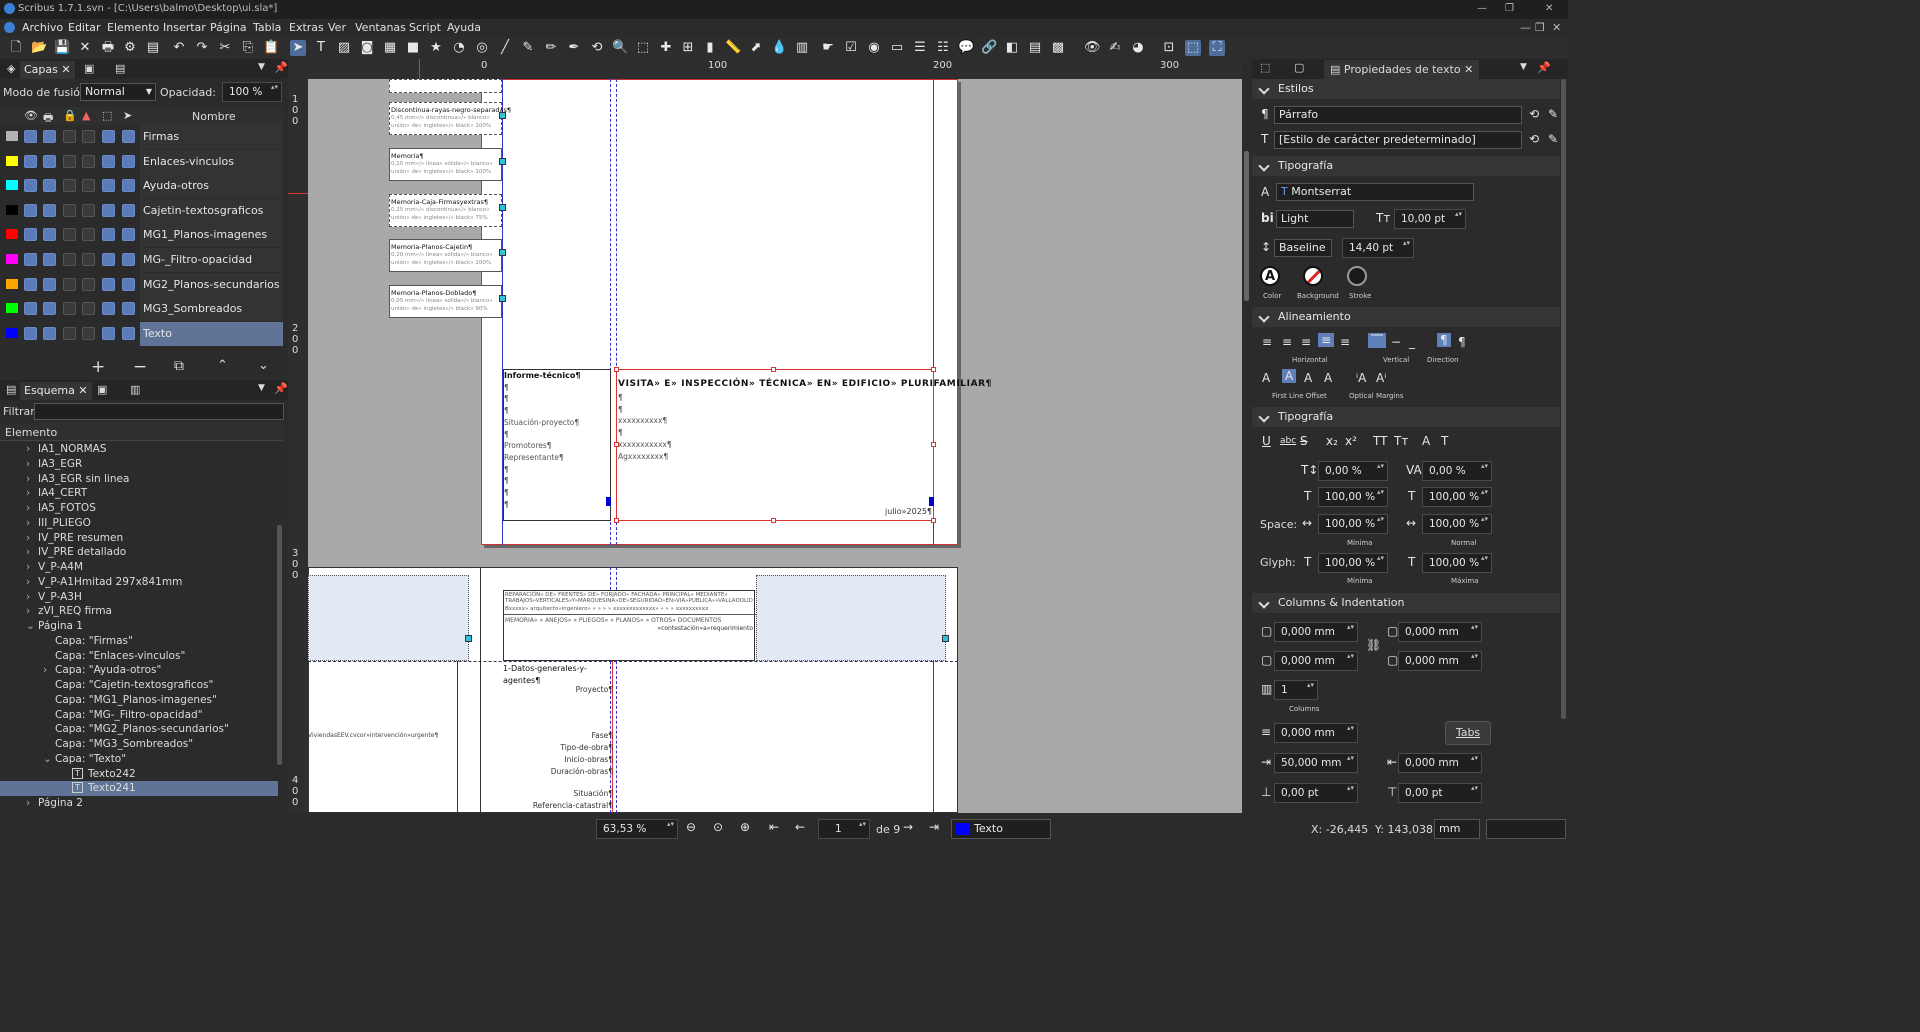 The image size is (1920, 1032). Describe the element at coordinates (133, 27) in the screenshot. I see `menu-elemento: Elemento` at that location.